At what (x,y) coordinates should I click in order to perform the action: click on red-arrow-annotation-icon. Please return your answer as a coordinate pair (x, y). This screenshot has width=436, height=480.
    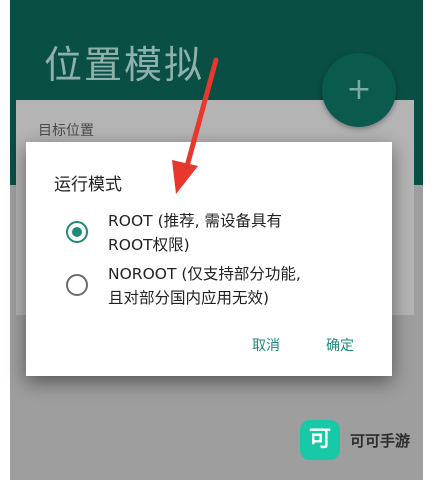
    Looking at the image, I should click on (195, 125).